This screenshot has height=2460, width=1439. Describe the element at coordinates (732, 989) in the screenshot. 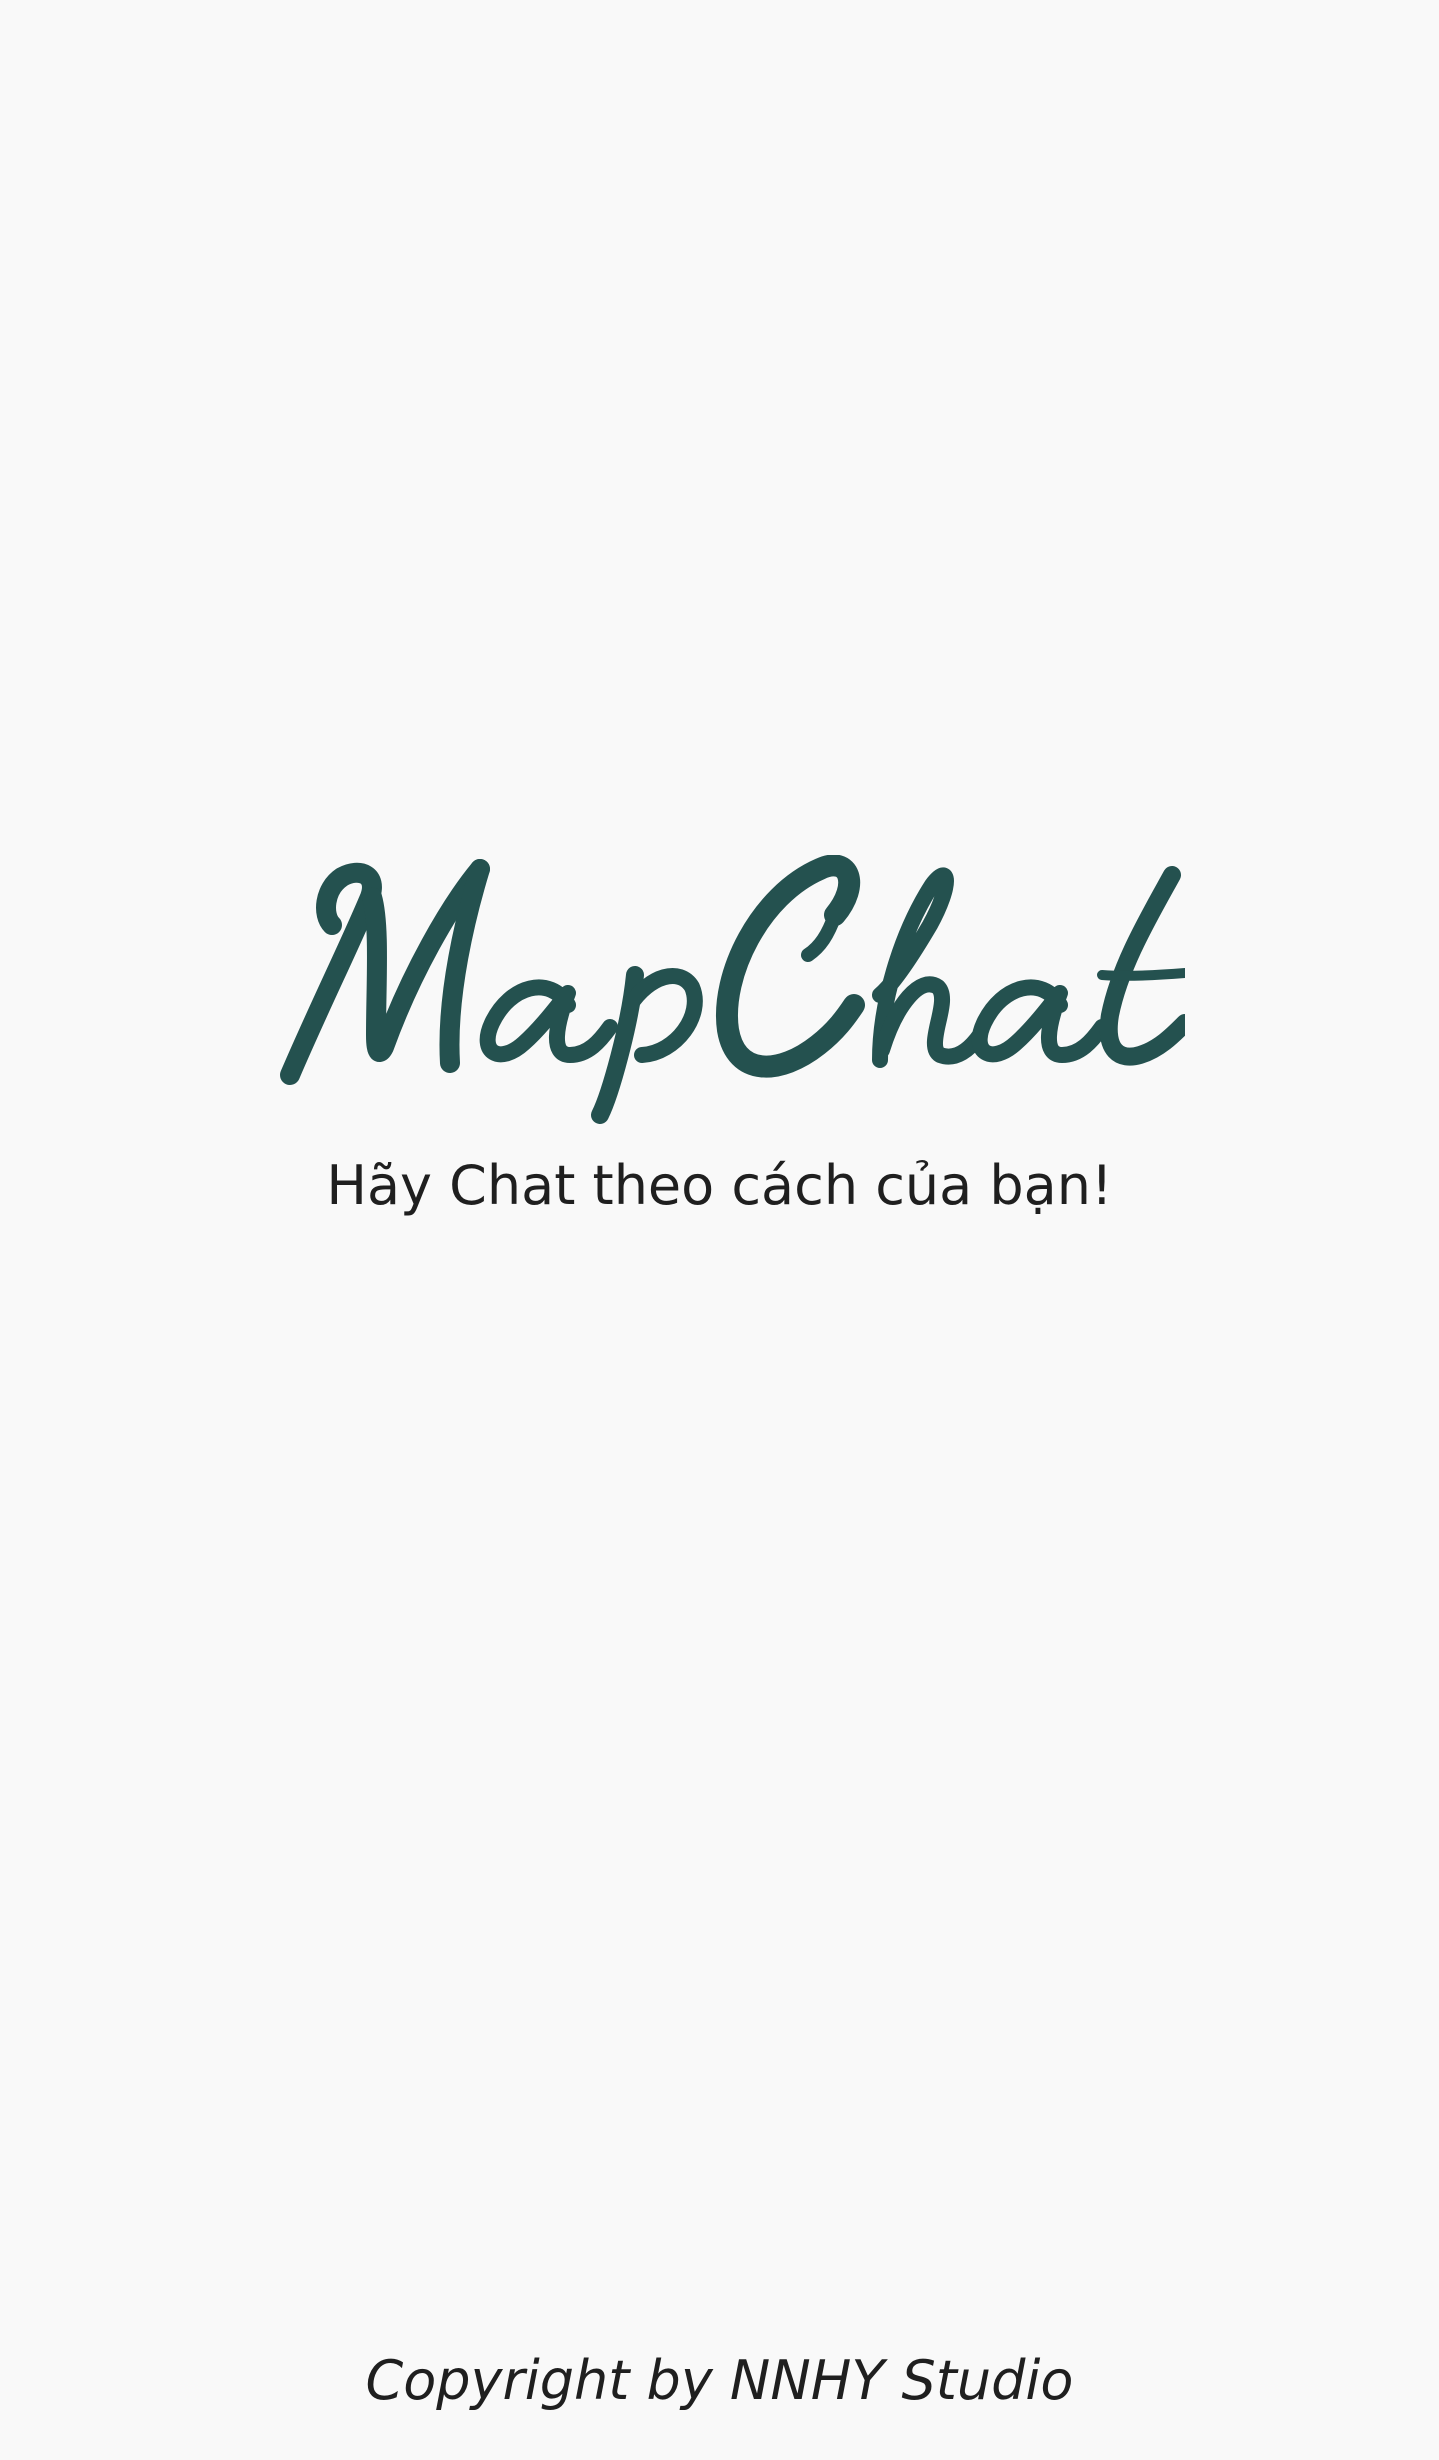

I see `mapchat-logo` at that location.